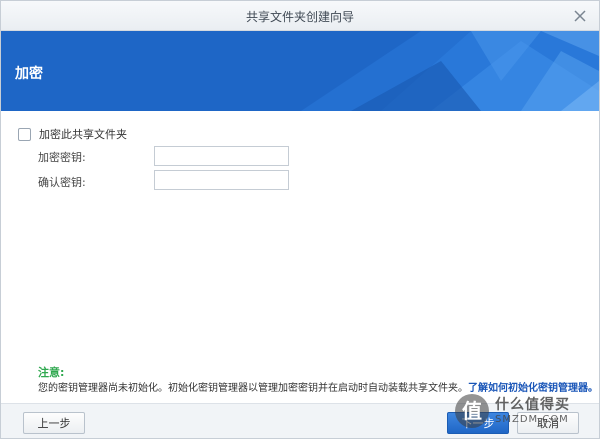 The image size is (600, 439). Describe the element at coordinates (533, 388) in the screenshot. I see `key-manager-help-link: 了解如何初始化密钥管理器。` at that location.